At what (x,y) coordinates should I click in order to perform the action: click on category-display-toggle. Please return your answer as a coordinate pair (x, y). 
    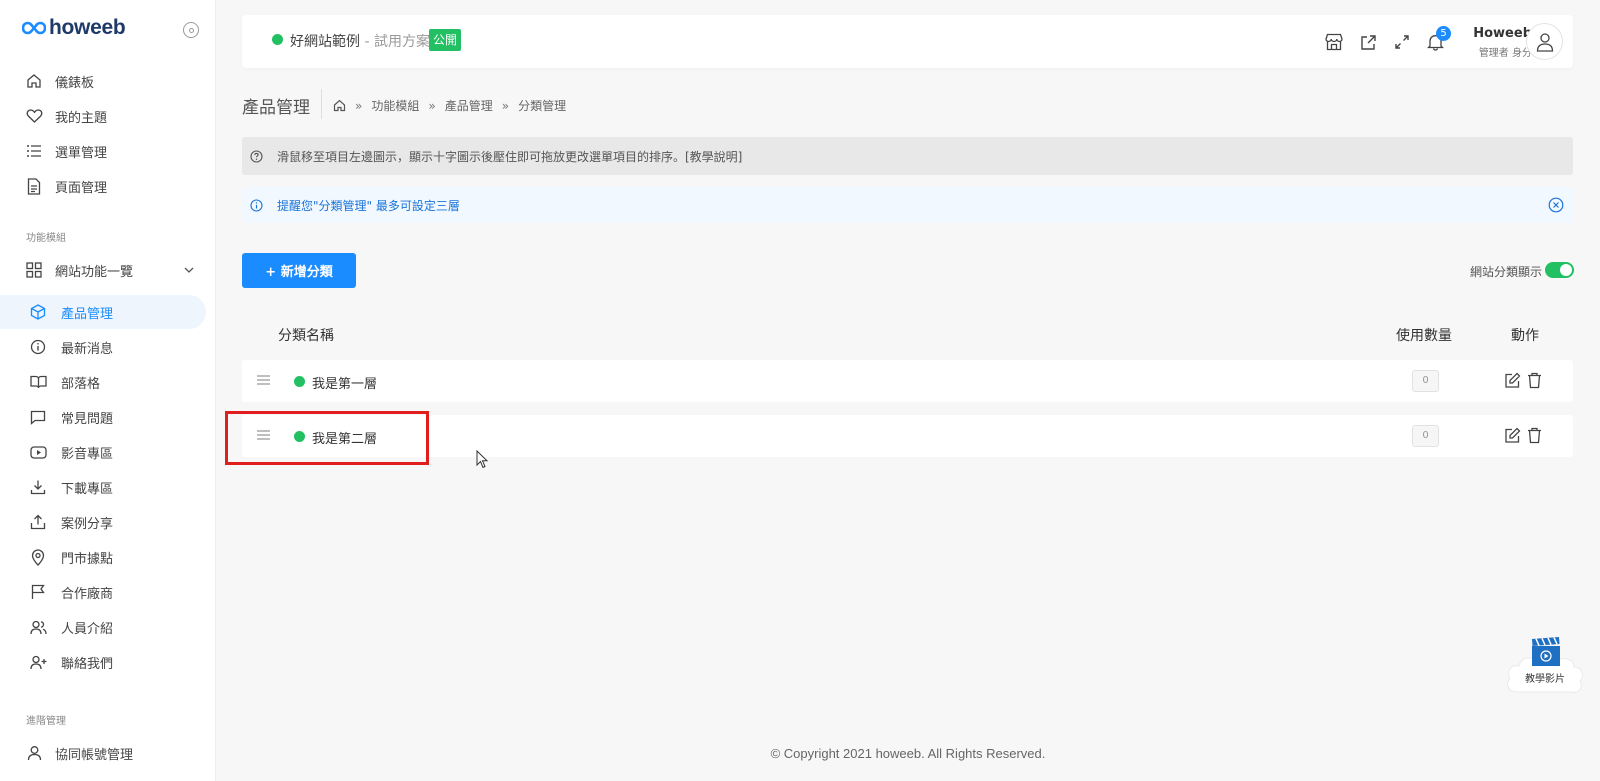
    Looking at the image, I should click on (1559, 270).